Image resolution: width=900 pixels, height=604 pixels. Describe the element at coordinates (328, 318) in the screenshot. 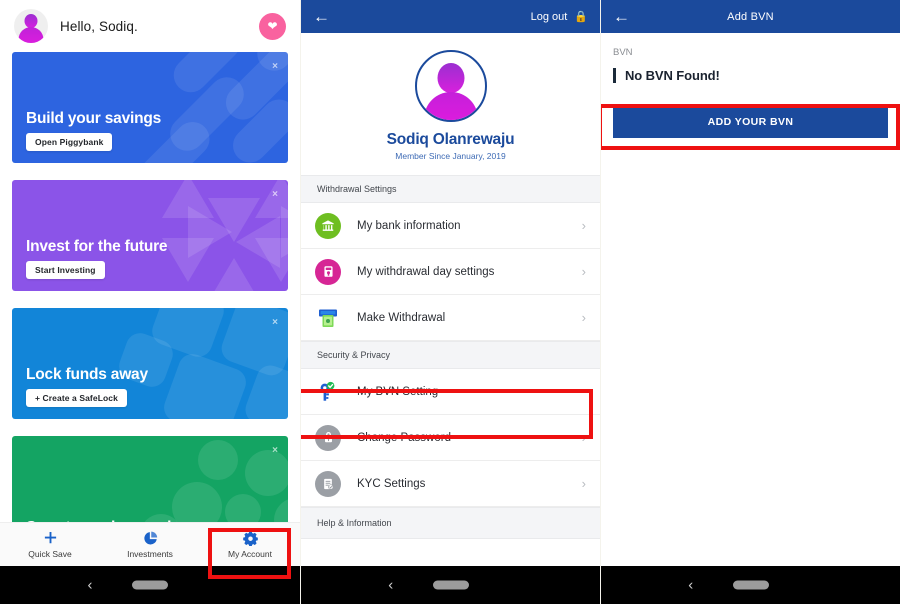

I see `money-out-icon` at that location.